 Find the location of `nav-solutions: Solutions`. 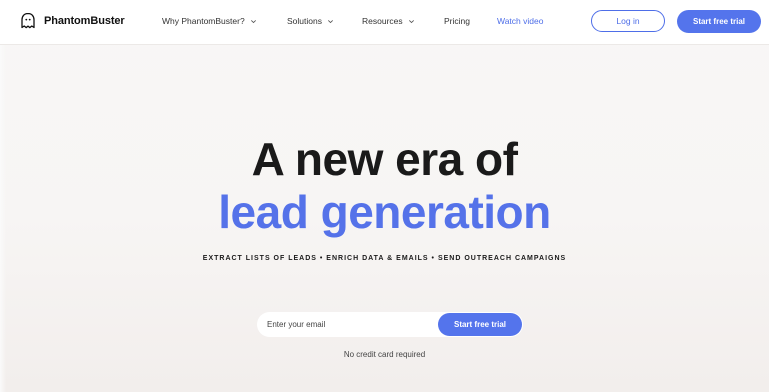

nav-solutions: Solutions is located at coordinates (310, 21).